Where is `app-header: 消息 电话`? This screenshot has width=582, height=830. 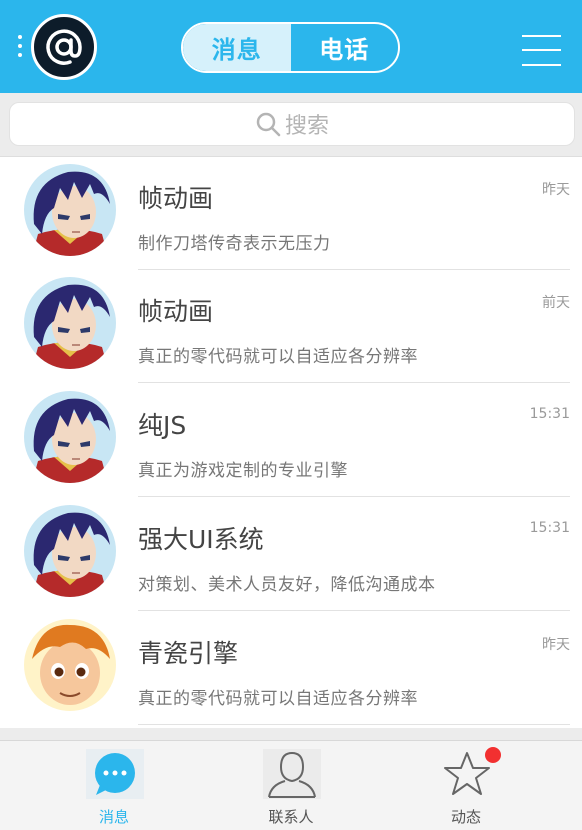
app-header: 消息 电话 is located at coordinates (291, 46).